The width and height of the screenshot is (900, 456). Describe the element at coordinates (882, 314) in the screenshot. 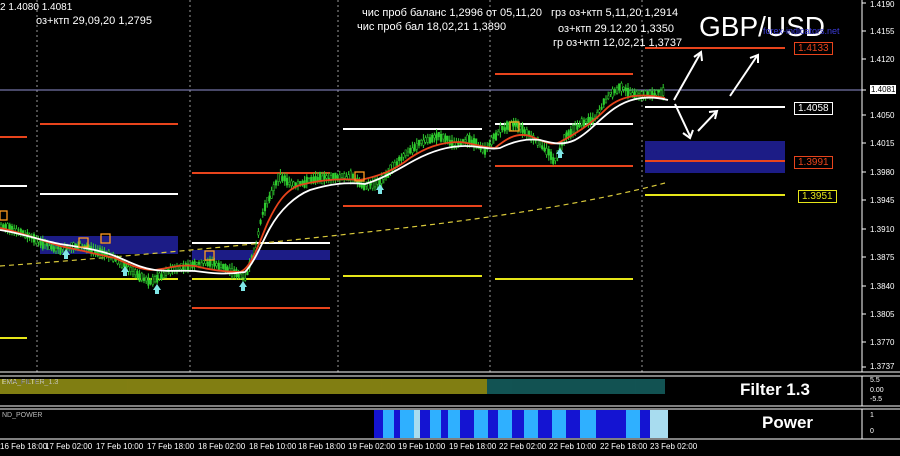

I see `price-axis-label: 1.3805` at that location.